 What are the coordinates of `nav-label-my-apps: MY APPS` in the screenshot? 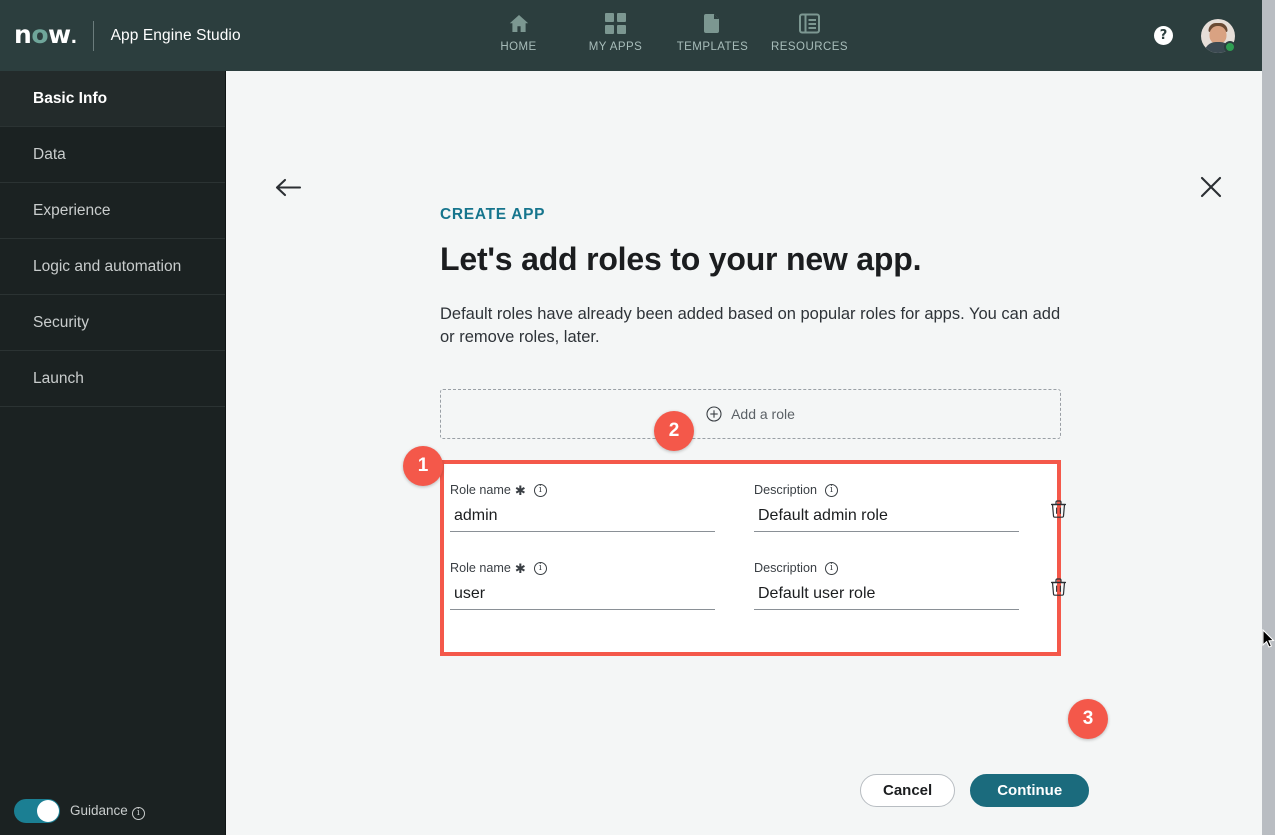 It's located at (615, 47).